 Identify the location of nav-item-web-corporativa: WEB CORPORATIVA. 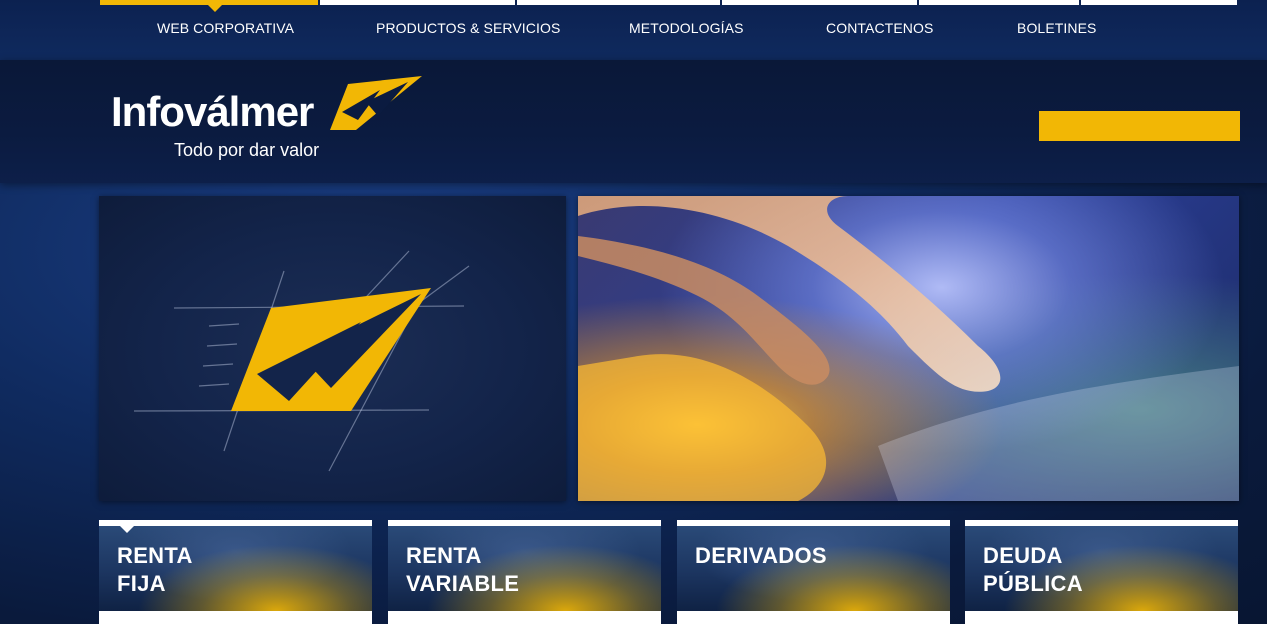
(225, 28).